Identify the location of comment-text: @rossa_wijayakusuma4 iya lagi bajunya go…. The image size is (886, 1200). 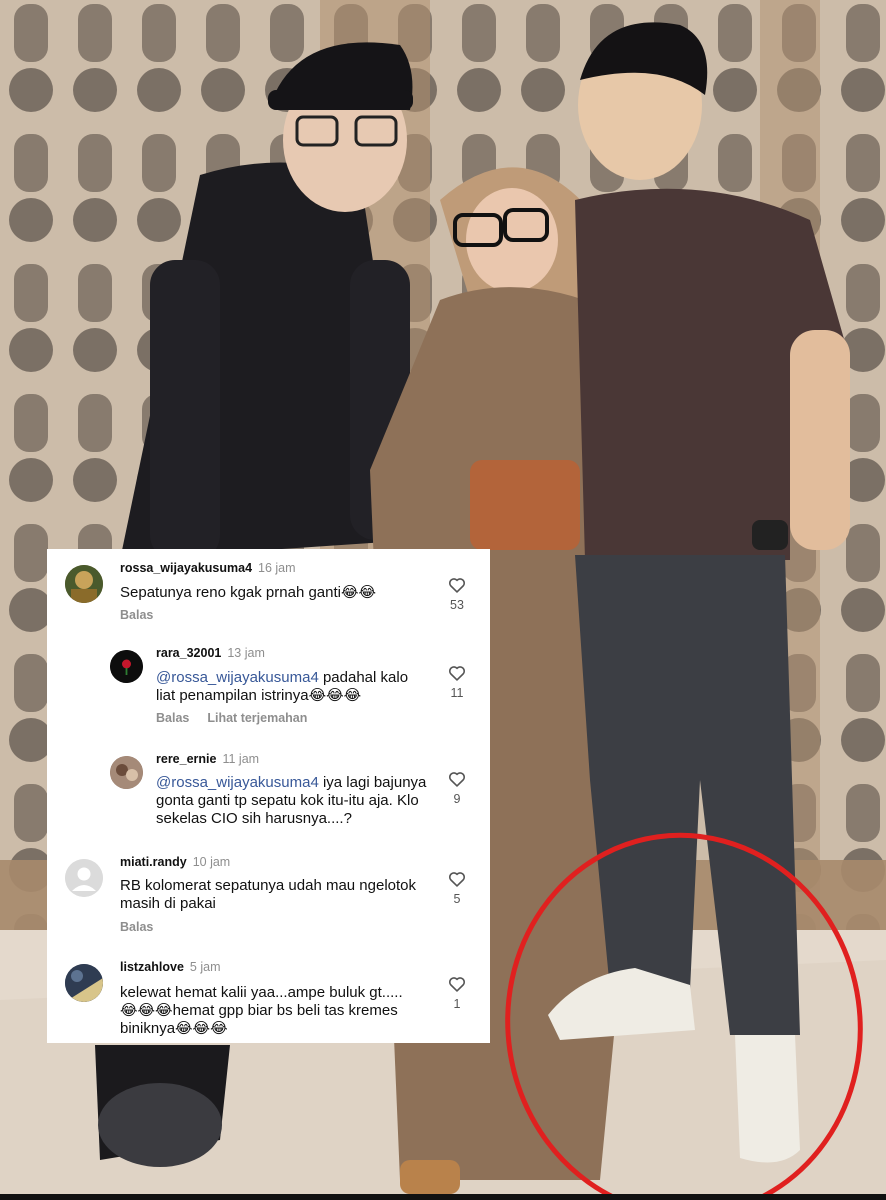
(293, 801).